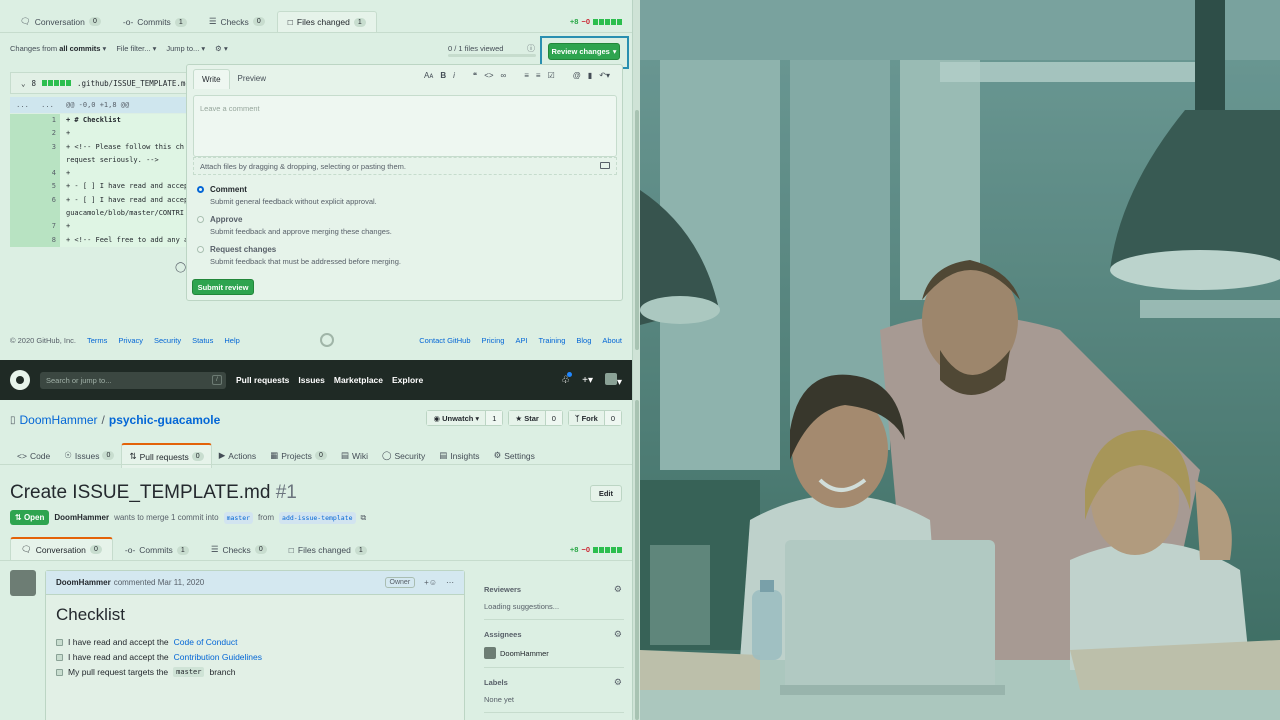  Describe the element at coordinates (443, 75) in the screenshot. I see `bold-icon: B` at that location.